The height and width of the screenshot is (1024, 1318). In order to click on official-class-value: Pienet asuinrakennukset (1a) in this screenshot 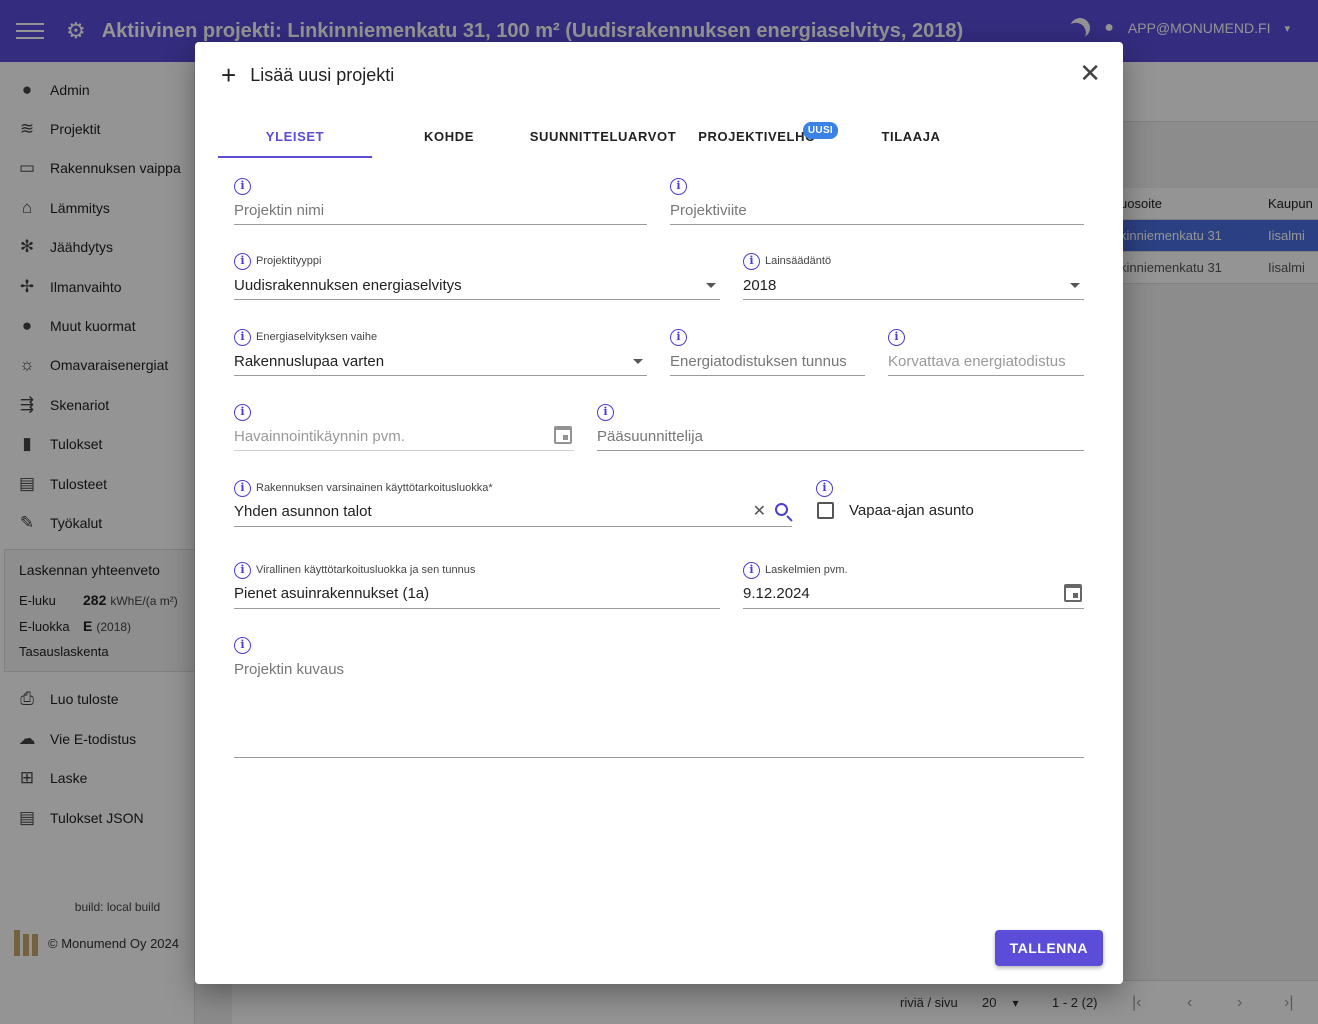, I will do `click(332, 593)`.